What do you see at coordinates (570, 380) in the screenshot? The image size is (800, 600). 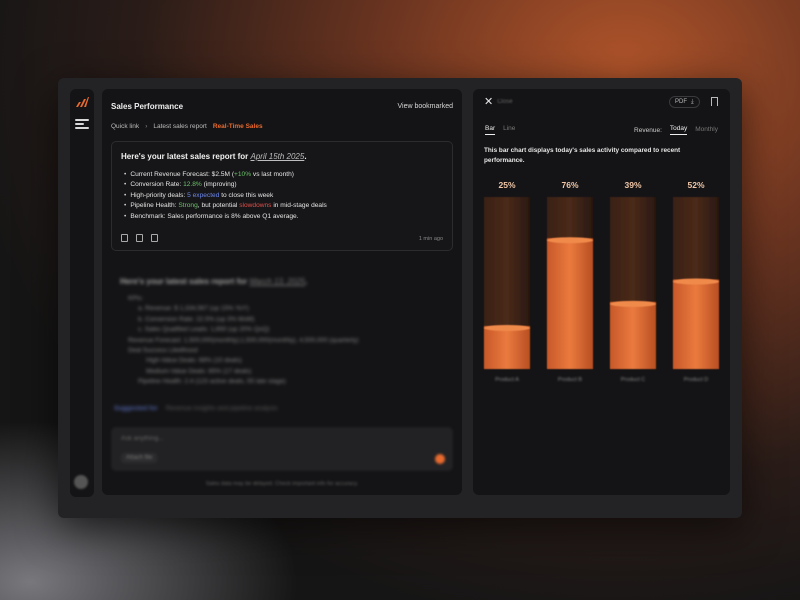 I see `category-label: Product B` at bounding box center [570, 380].